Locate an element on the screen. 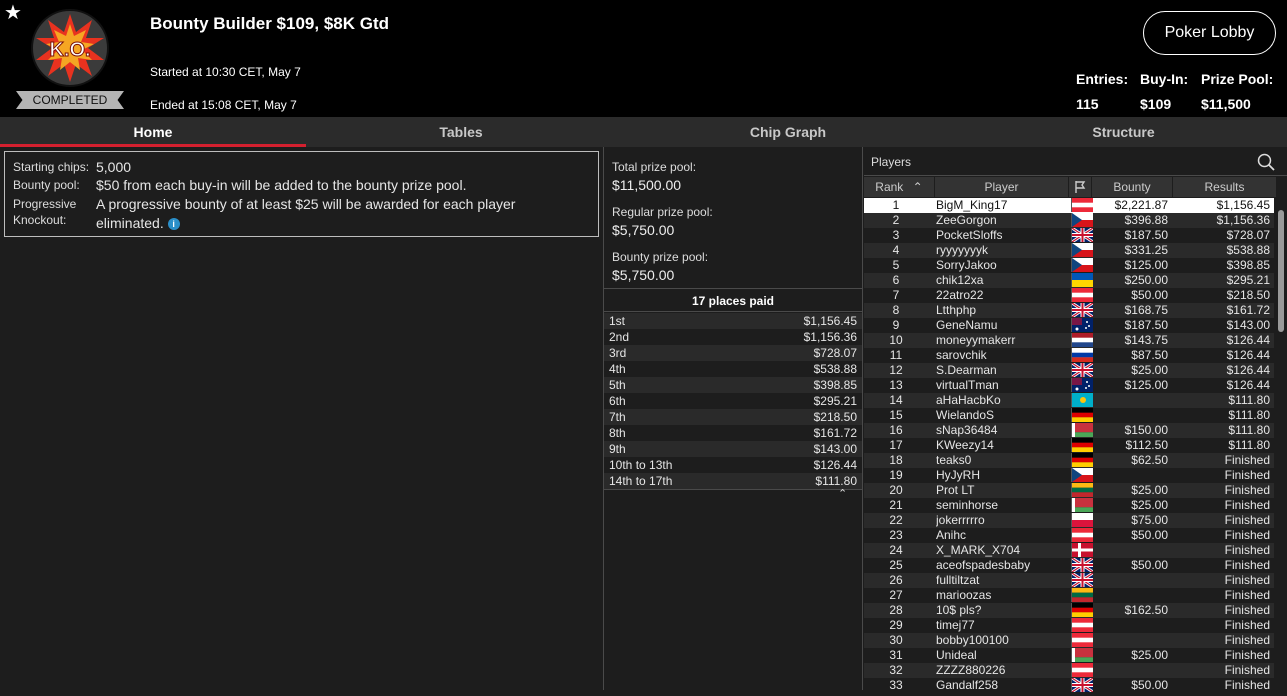 This screenshot has height=696, width=1287. player-result: Finished is located at coordinates (1247, 595).